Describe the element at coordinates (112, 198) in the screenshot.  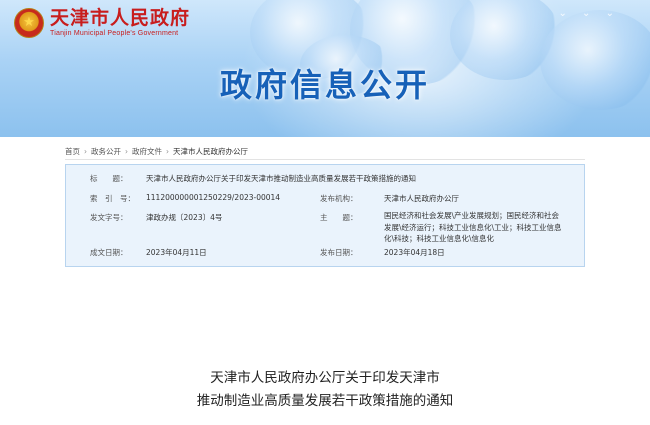
I see `index-label: 索 引 号：` at that location.